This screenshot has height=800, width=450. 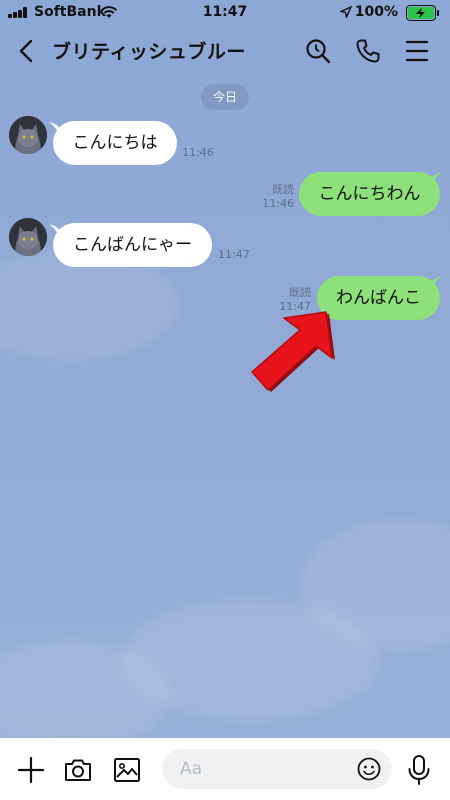 What do you see at coordinates (293, 351) in the screenshot?
I see `red-arrow-annotation` at bounding box center [293, 351].